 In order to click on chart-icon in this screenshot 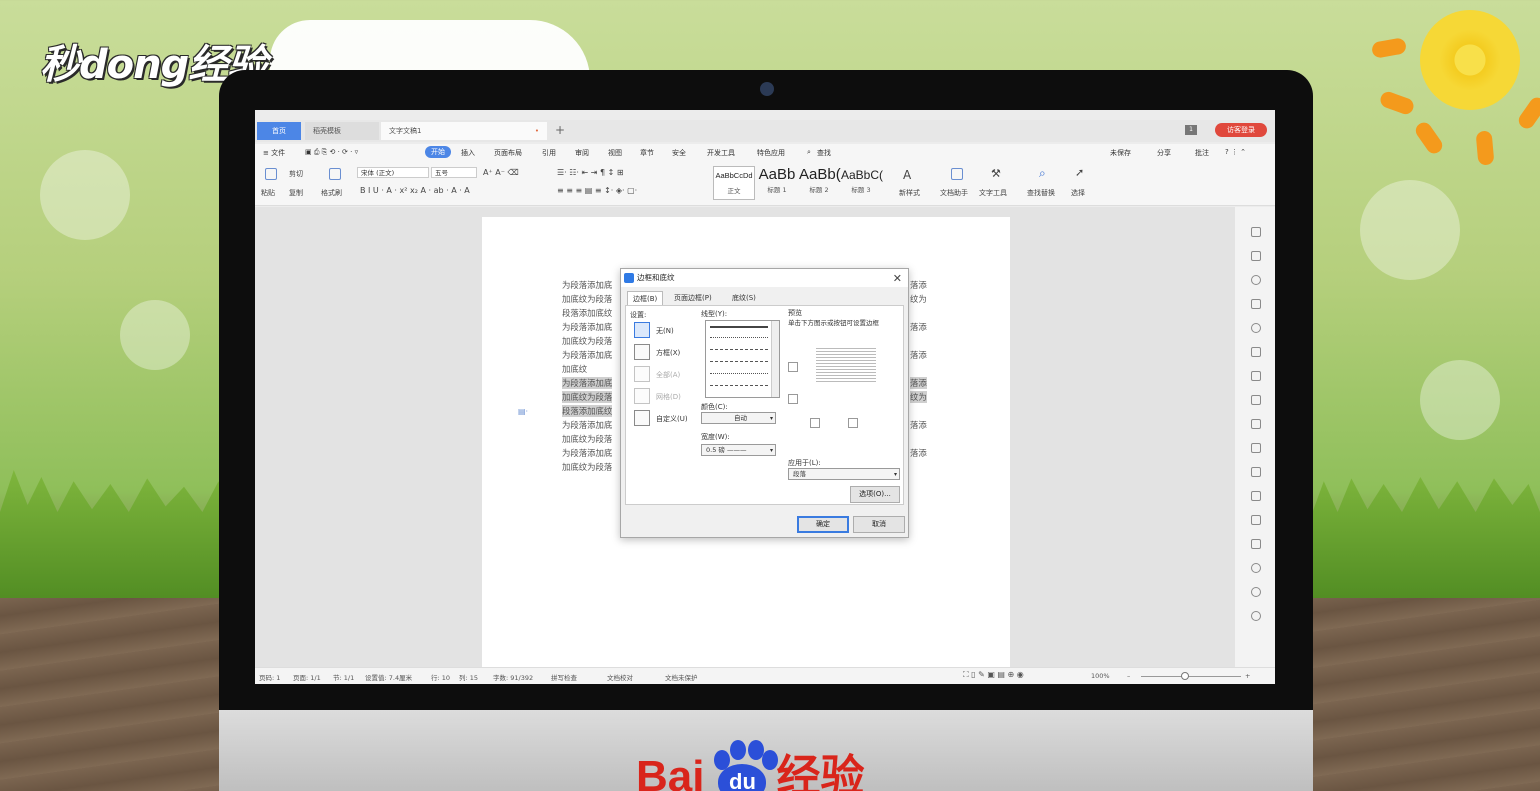, I will do `click(1256, 400)`.